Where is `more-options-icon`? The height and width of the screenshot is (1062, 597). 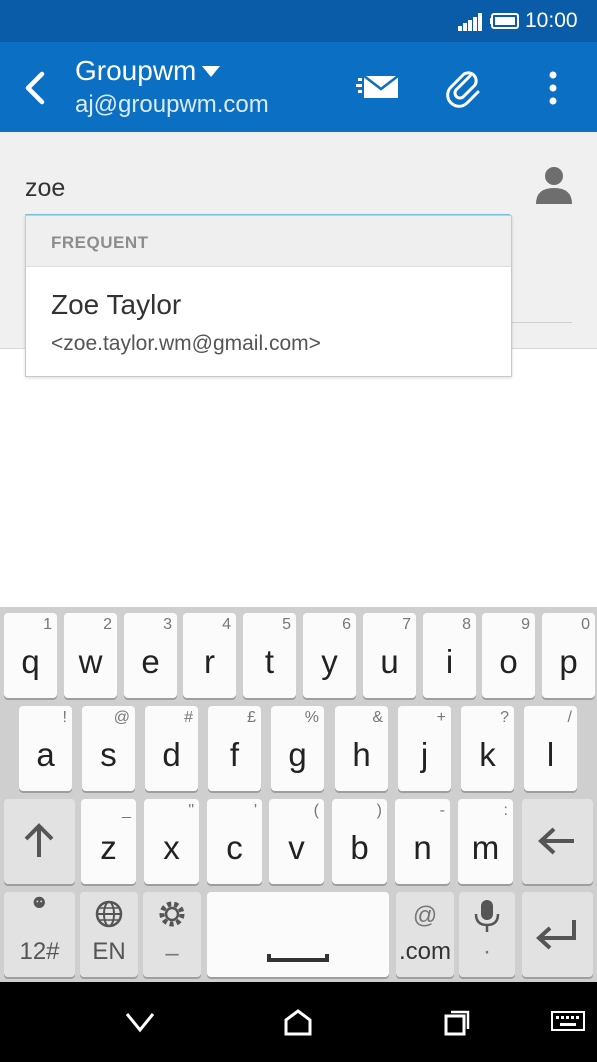 more-options-icon is located at coordinates (553, 88).